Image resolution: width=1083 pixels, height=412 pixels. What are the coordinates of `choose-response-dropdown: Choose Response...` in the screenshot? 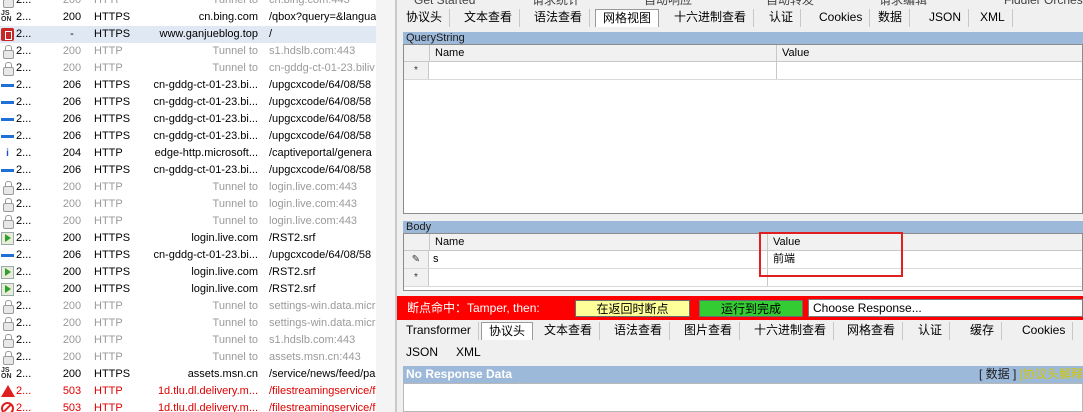 It's located at (945, 308).